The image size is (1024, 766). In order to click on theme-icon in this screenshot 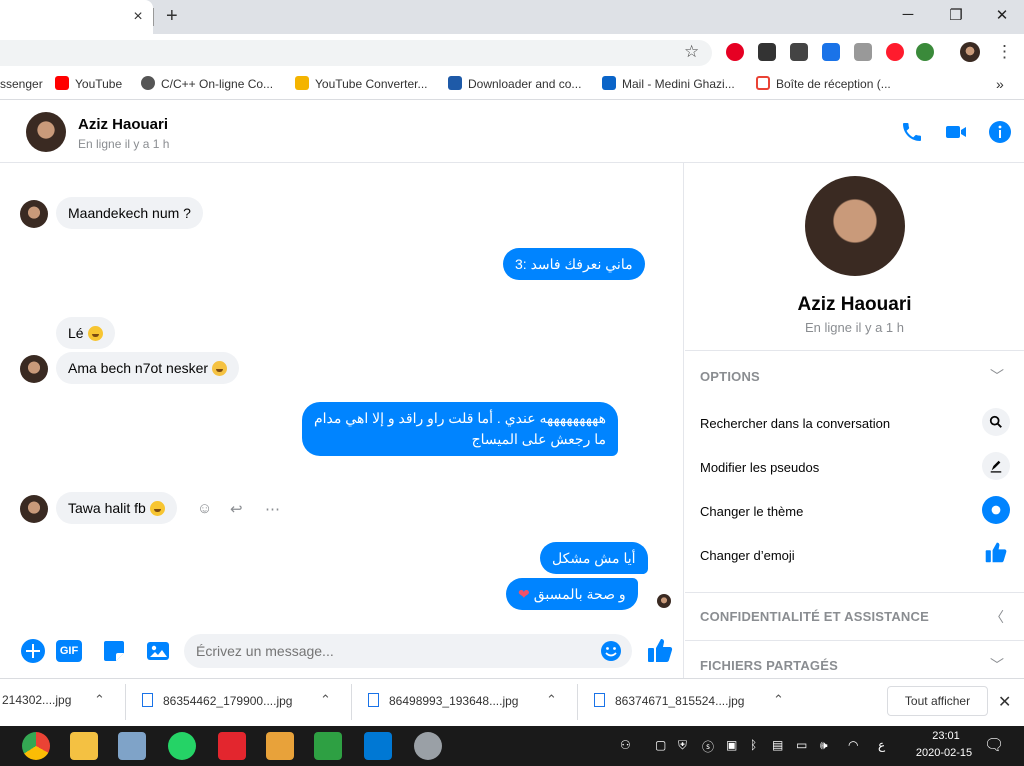, I will do `click(996, 510)`.